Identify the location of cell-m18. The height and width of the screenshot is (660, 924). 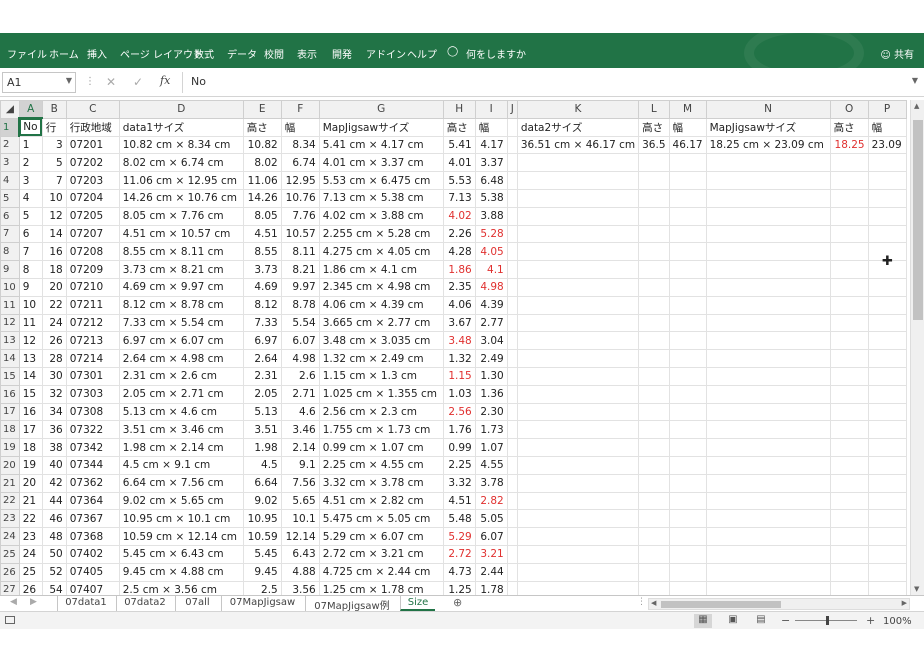
(687, 430).